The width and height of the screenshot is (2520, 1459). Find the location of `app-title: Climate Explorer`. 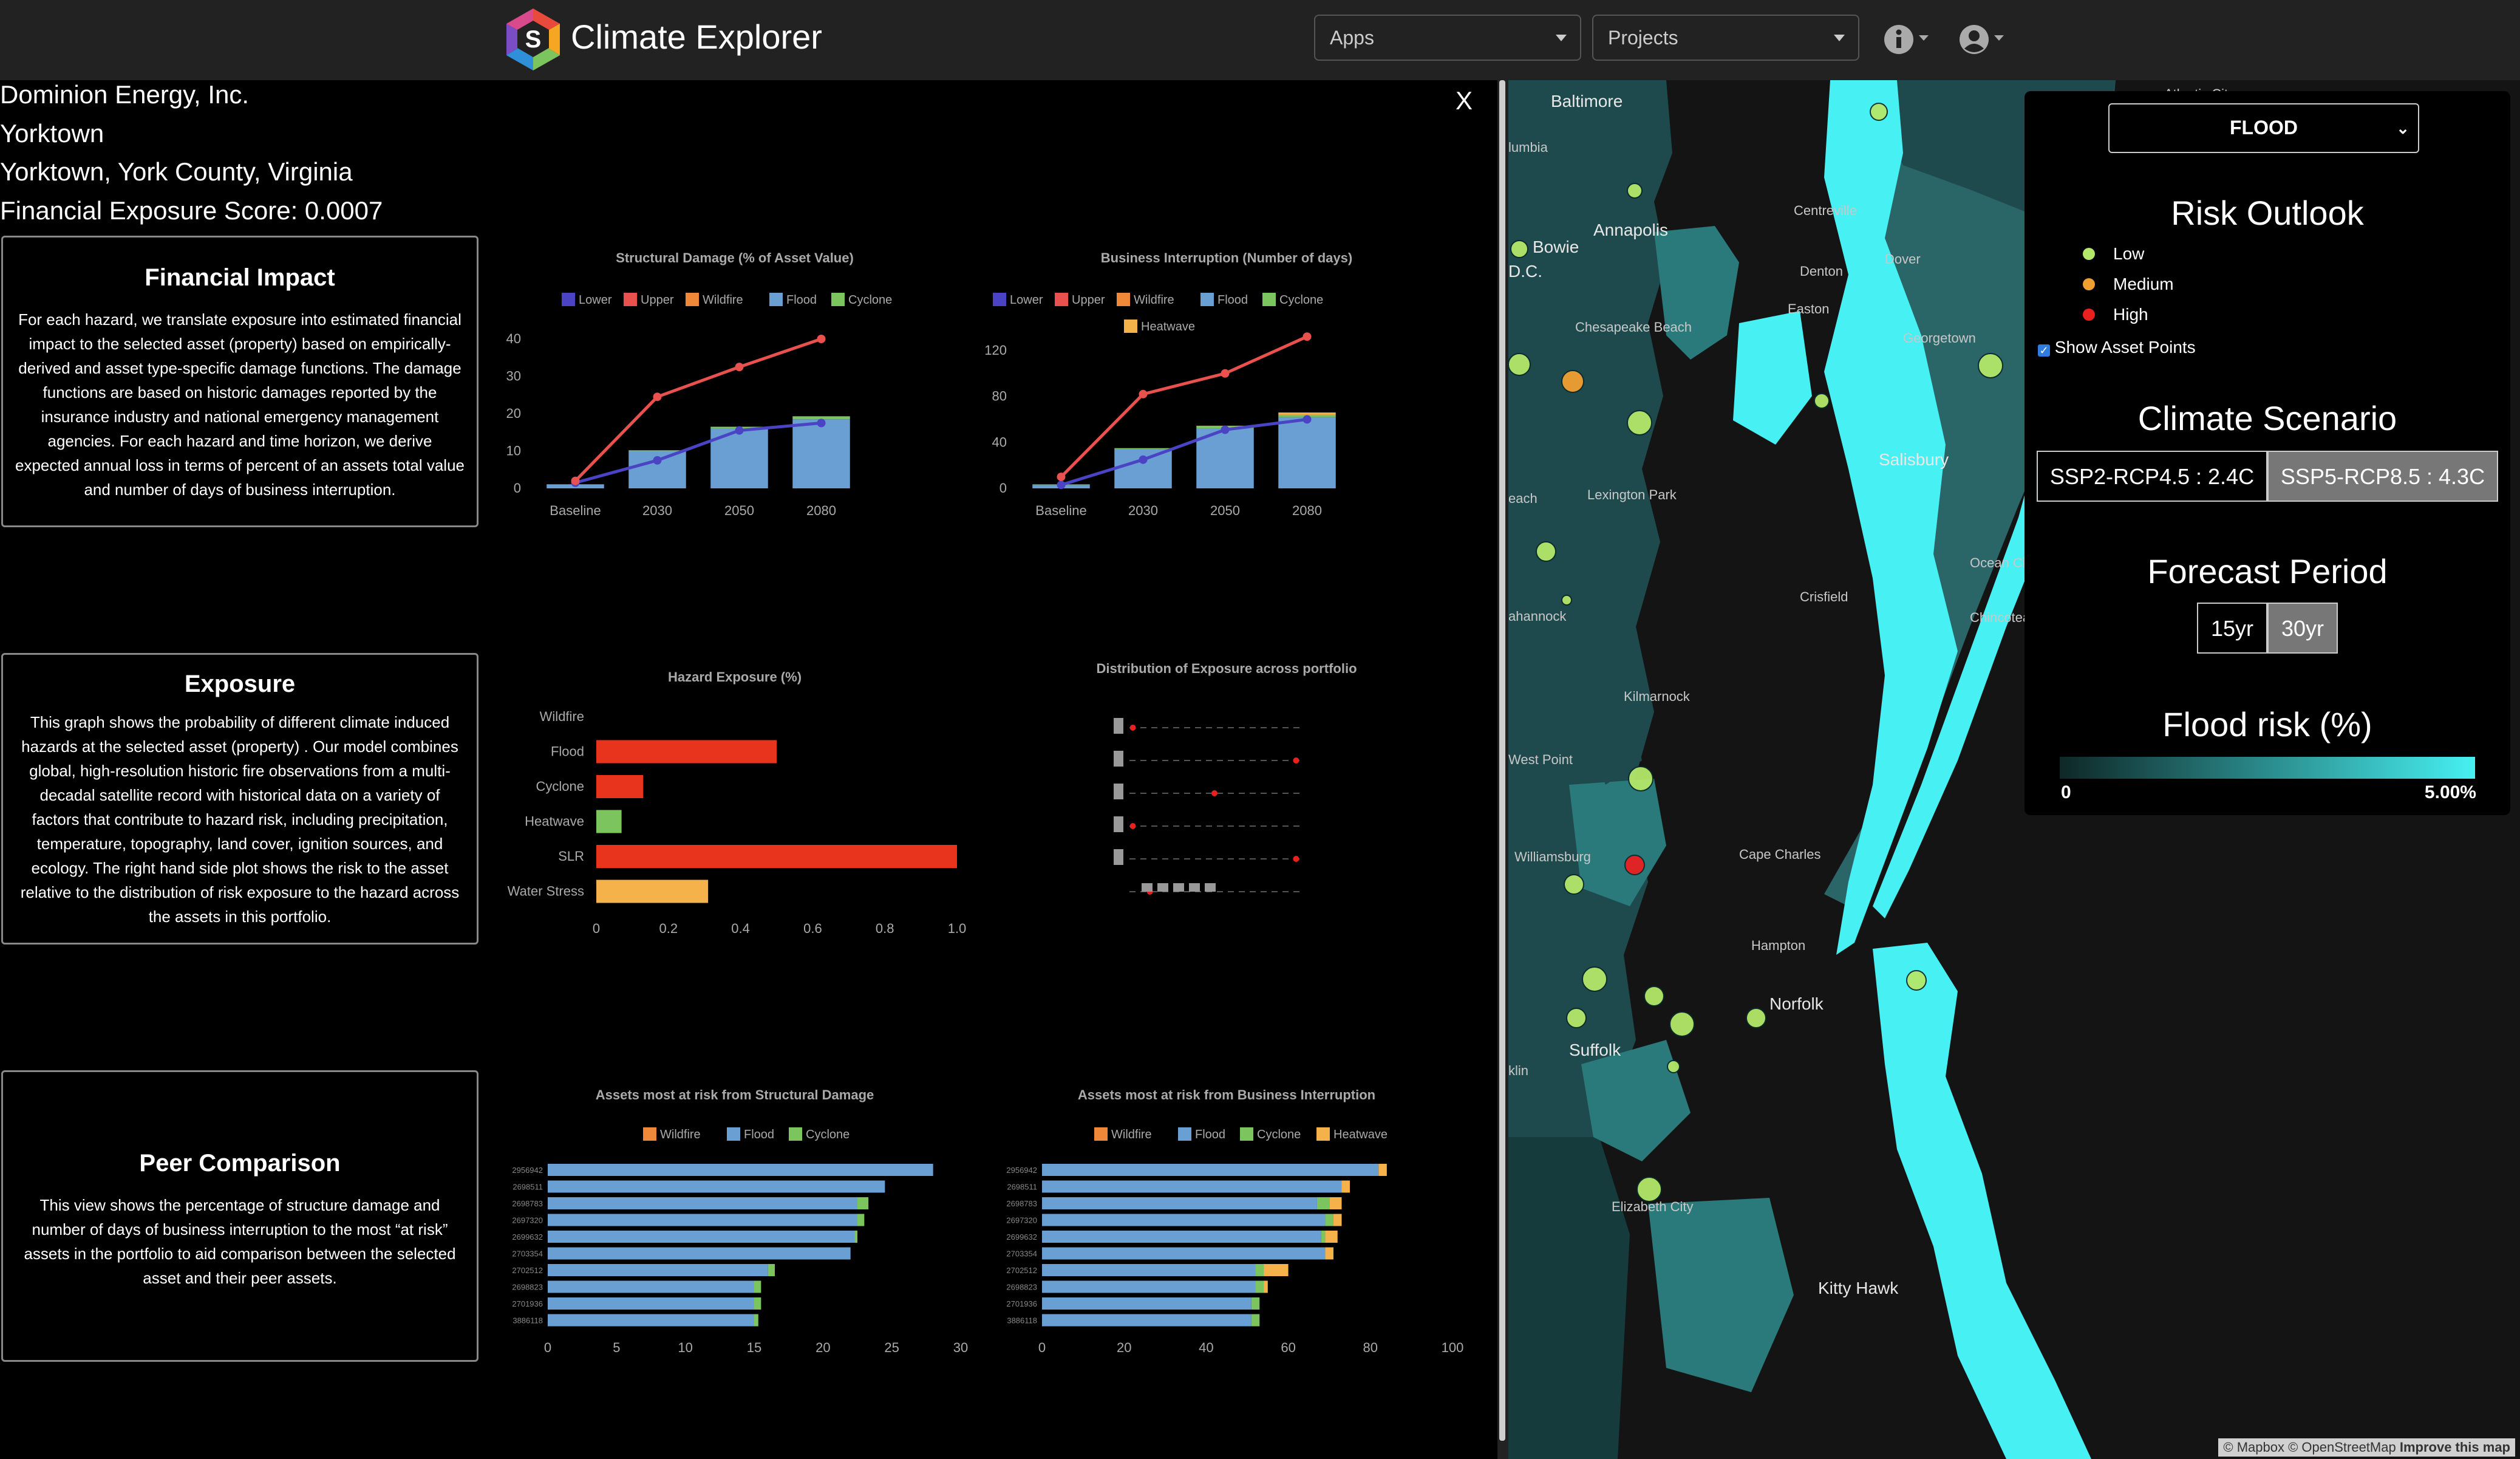

app-title: Climate Explorer is located at coordinates (696, 36).